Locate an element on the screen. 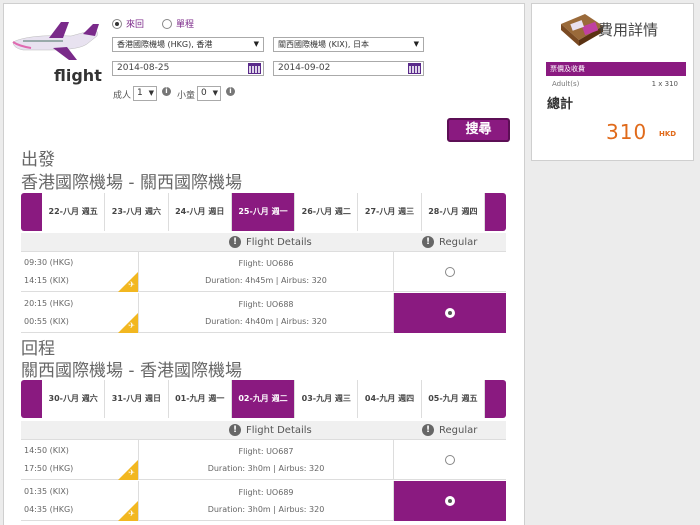  flight-duration: Duration: 4h45m | Airbus: 320 is located at coordinates (266, 280).